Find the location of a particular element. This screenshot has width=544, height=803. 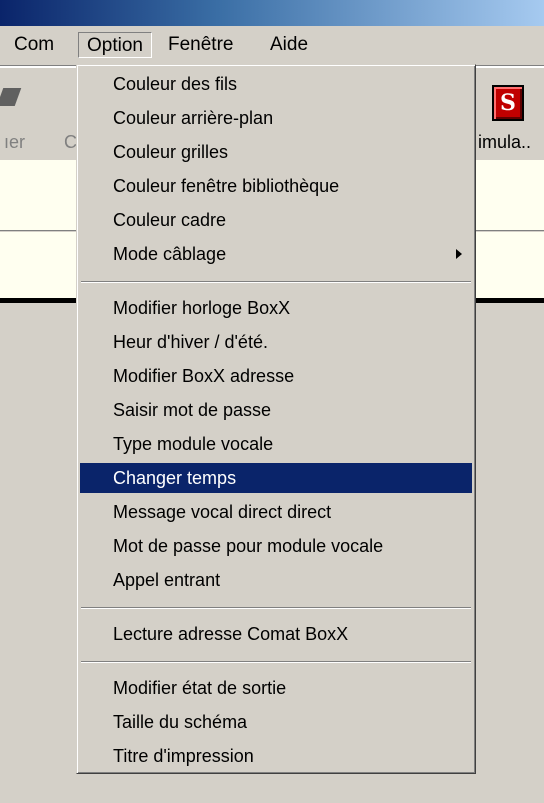

menu-item-couleur-fenetre-bibliotheque: Couleur fenêtre bibliothèque is located at coordinates (276, 186).